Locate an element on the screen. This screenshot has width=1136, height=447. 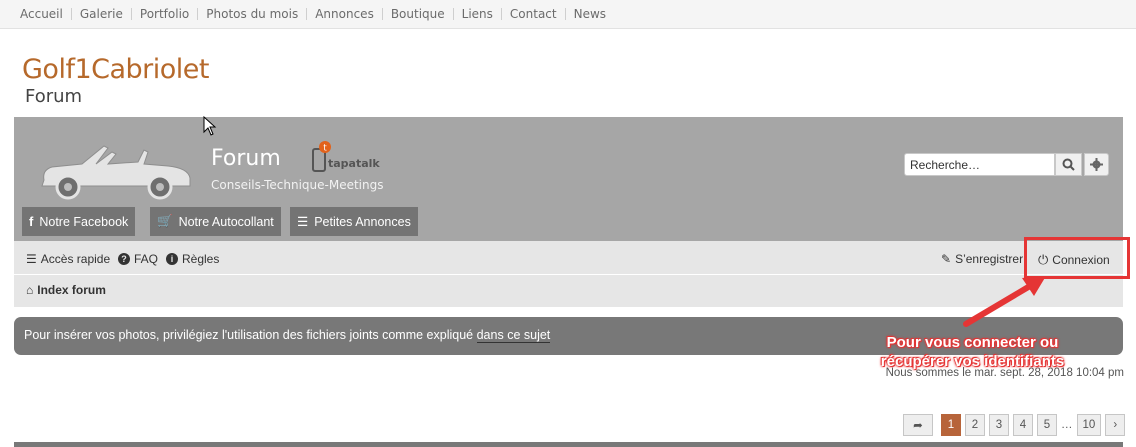
site-logo-subtitle: Forum is located at coordinates (54, 96).